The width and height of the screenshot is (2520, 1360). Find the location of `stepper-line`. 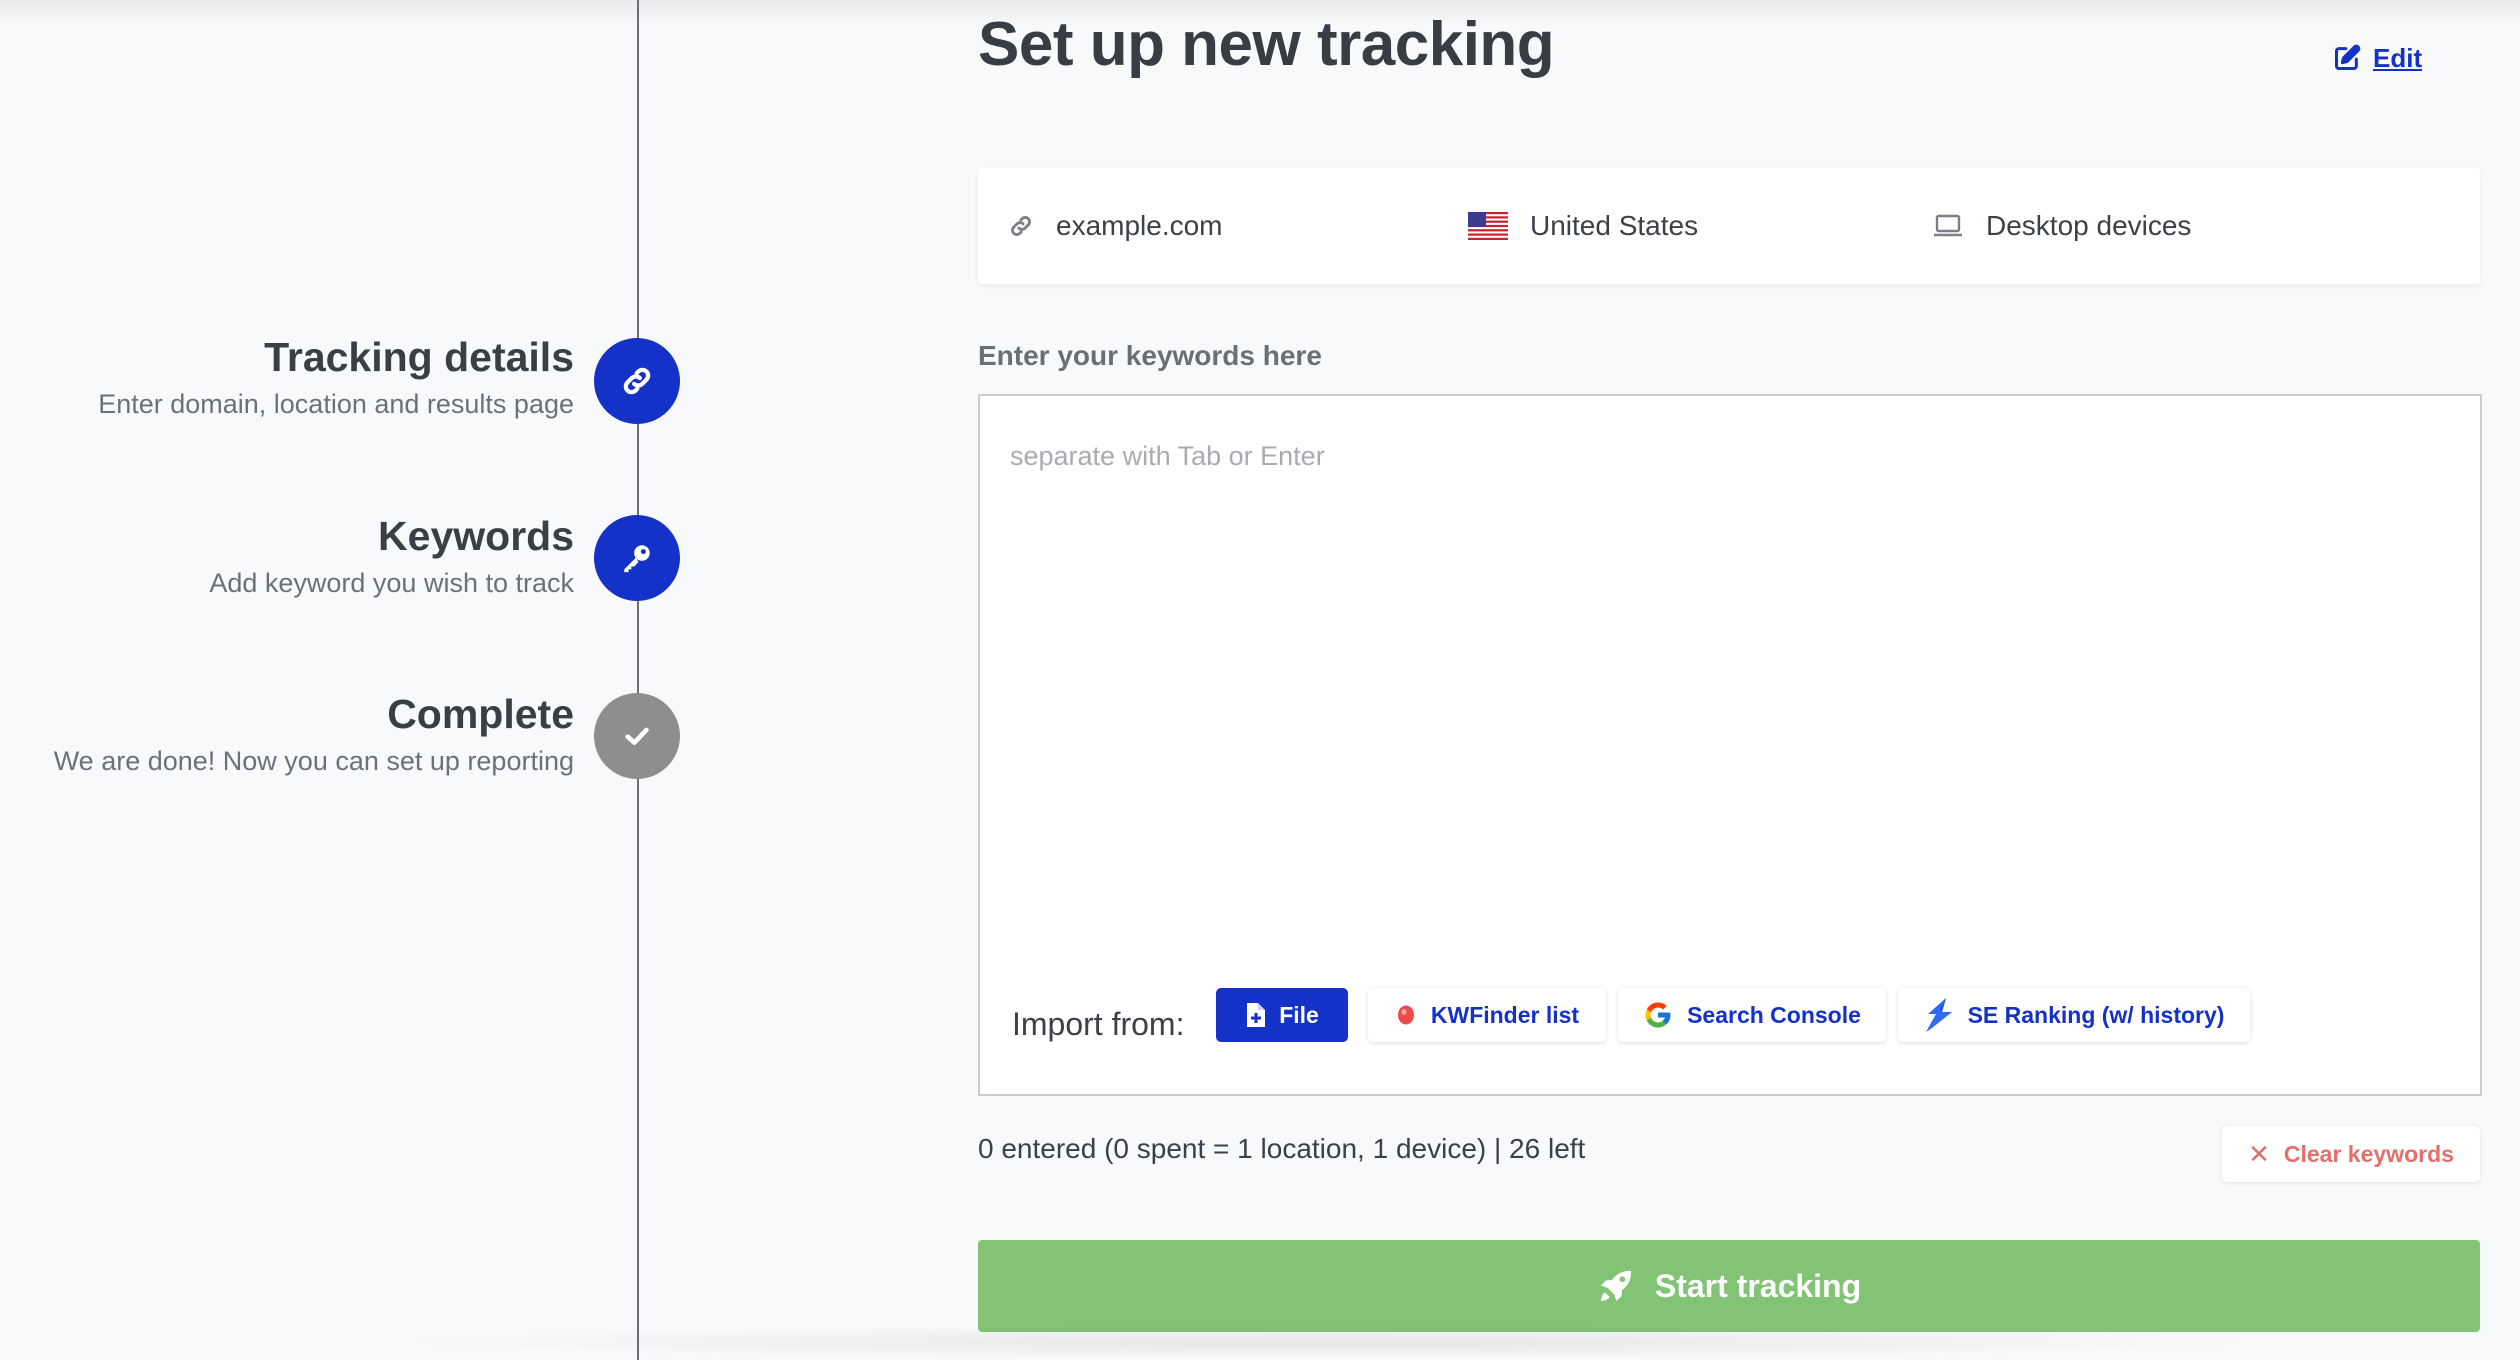

stepper-line is located at coordinates (638, 680).